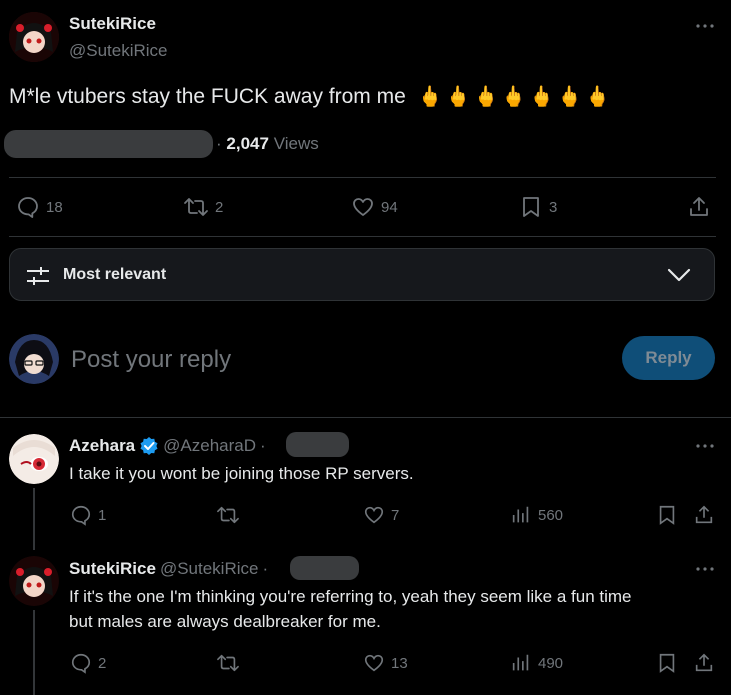  What do you see at coordinates (399, 663) in the screenshot?
I see `like-count: 13` at bounding box center [399, 663].